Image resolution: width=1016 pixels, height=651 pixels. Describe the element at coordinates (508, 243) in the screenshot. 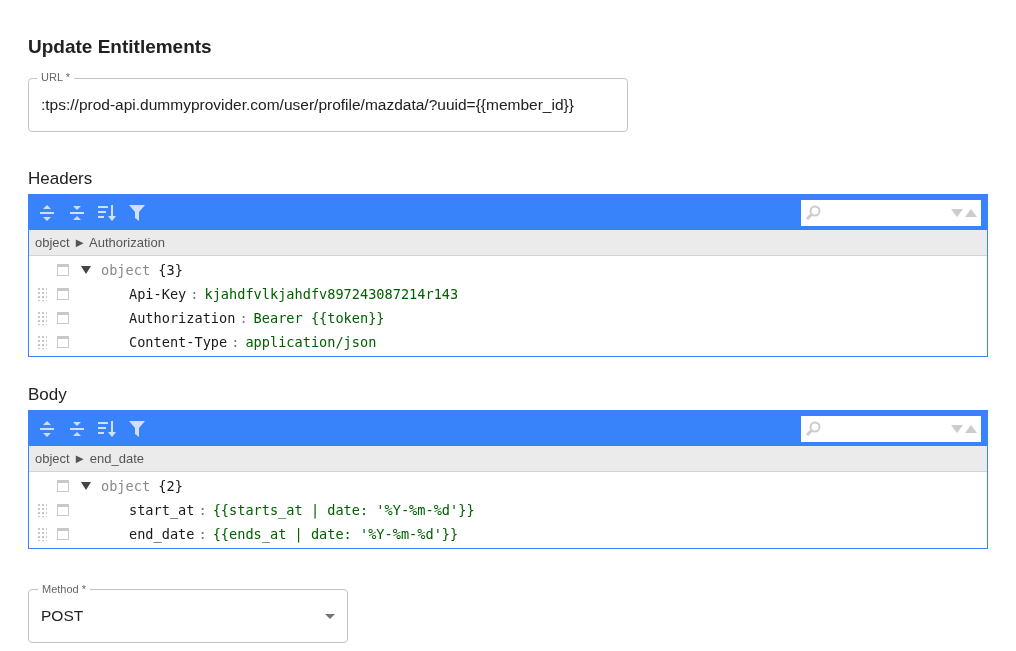

I see `breadcrumb: object ► Authorization` at that location.